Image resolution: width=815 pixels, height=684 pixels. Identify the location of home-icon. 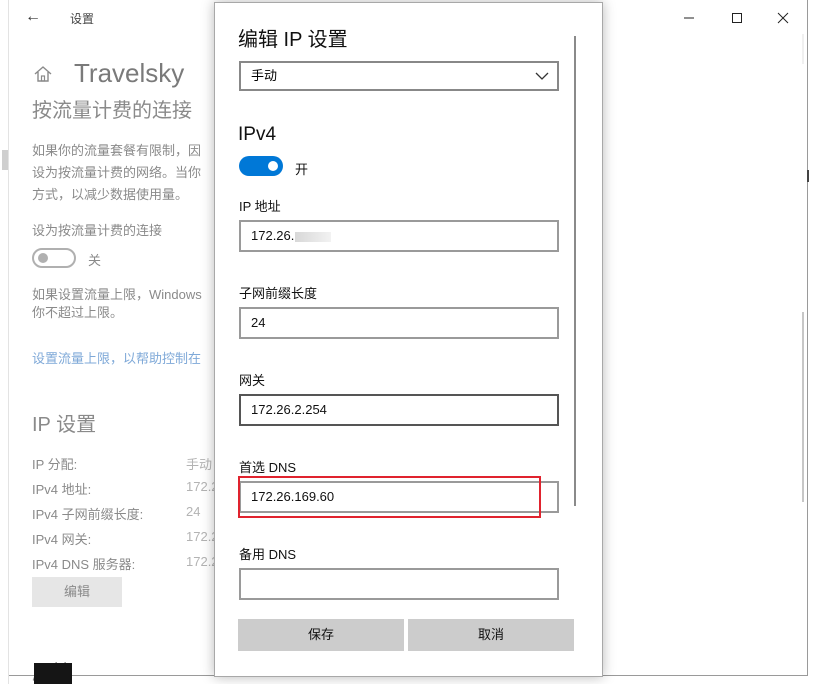
(43, 74).